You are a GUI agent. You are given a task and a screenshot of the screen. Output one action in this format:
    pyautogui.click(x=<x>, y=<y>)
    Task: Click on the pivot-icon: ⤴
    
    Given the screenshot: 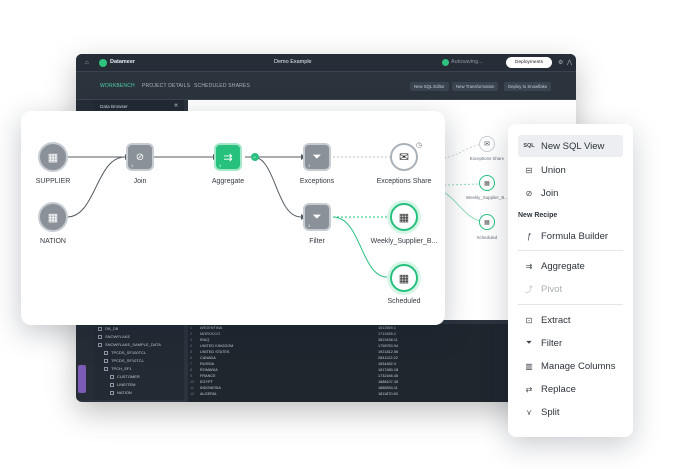 What is the action you would take?
    pyautogui.click(x=529, y=289)
    